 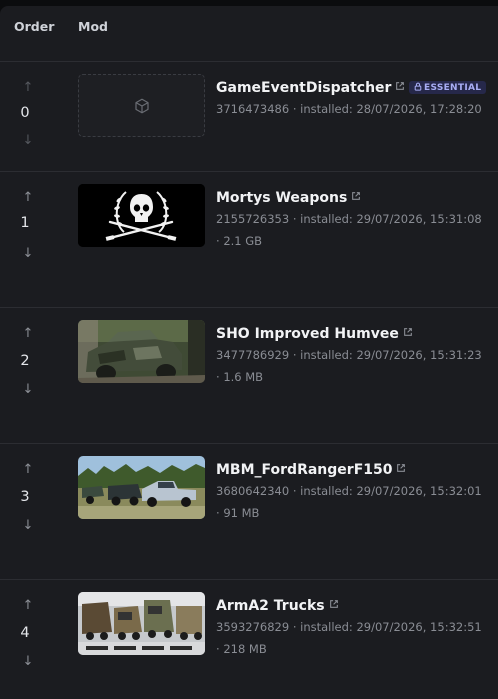 I want to click on mod-name: Mortys Weapons, so click(x=281, y=198).